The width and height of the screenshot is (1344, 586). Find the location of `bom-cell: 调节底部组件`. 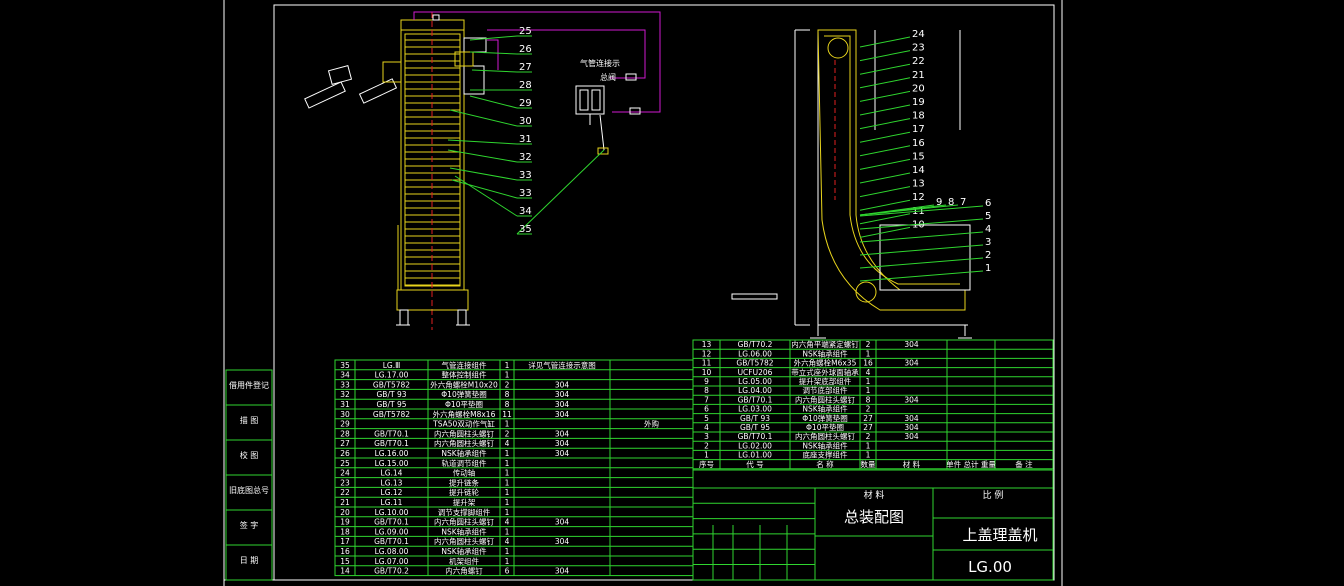

bom-cell: 调节底部组件 is located at coordinates (825, 390).